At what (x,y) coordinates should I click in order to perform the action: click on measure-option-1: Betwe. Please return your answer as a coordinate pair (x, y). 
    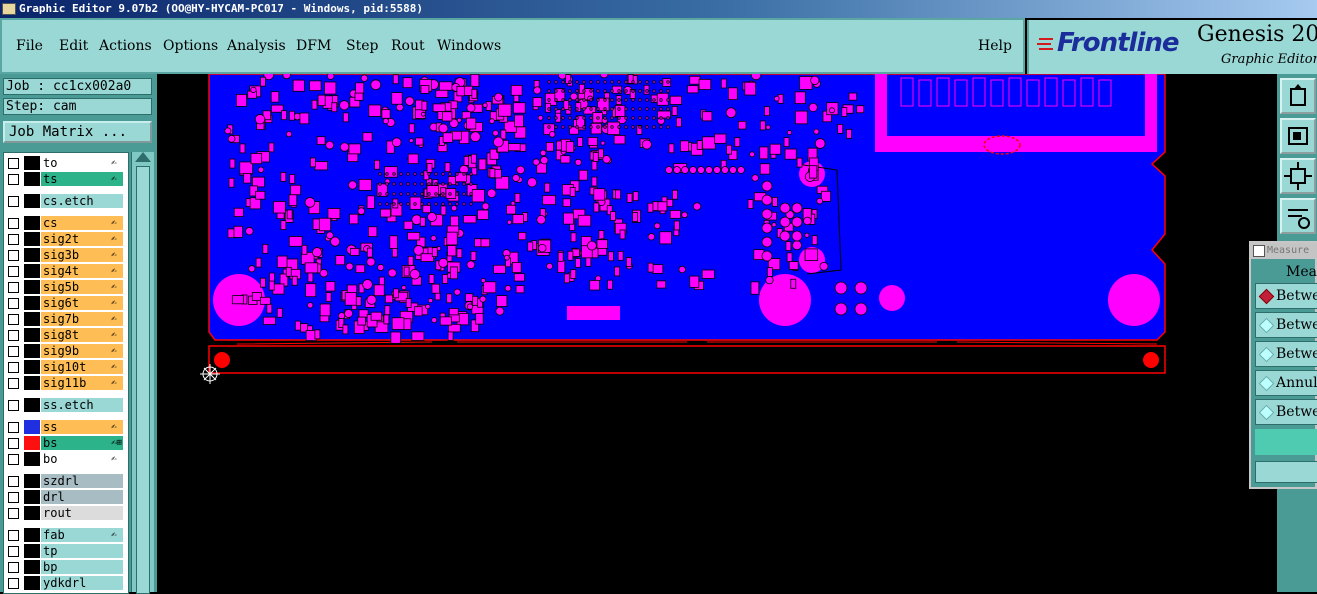
    Looking at the image, I should click on (1286, 296).